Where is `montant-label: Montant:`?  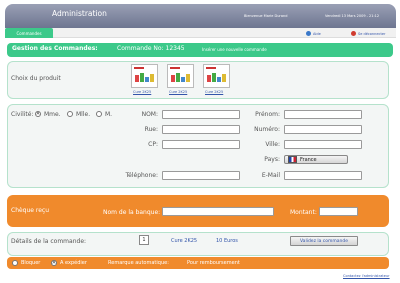
montant-label: Montant: is located at coordinates (303, 212).